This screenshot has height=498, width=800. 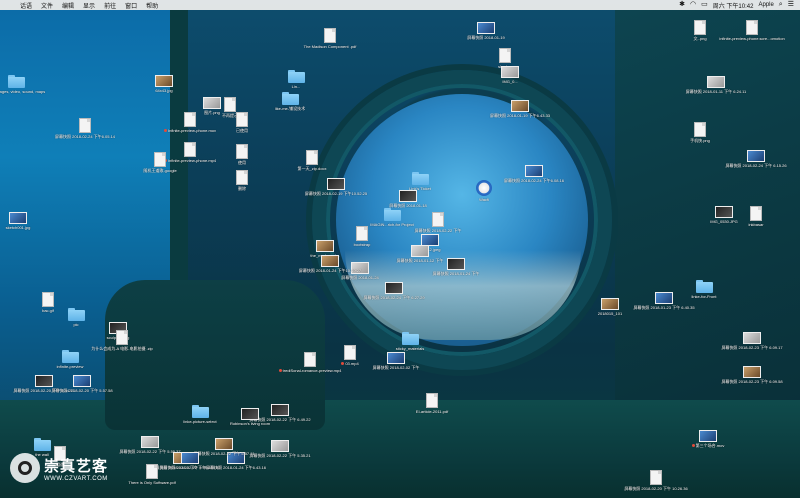 I want to click on desktop-item: 2018015_101, so click(x=610, y=307).